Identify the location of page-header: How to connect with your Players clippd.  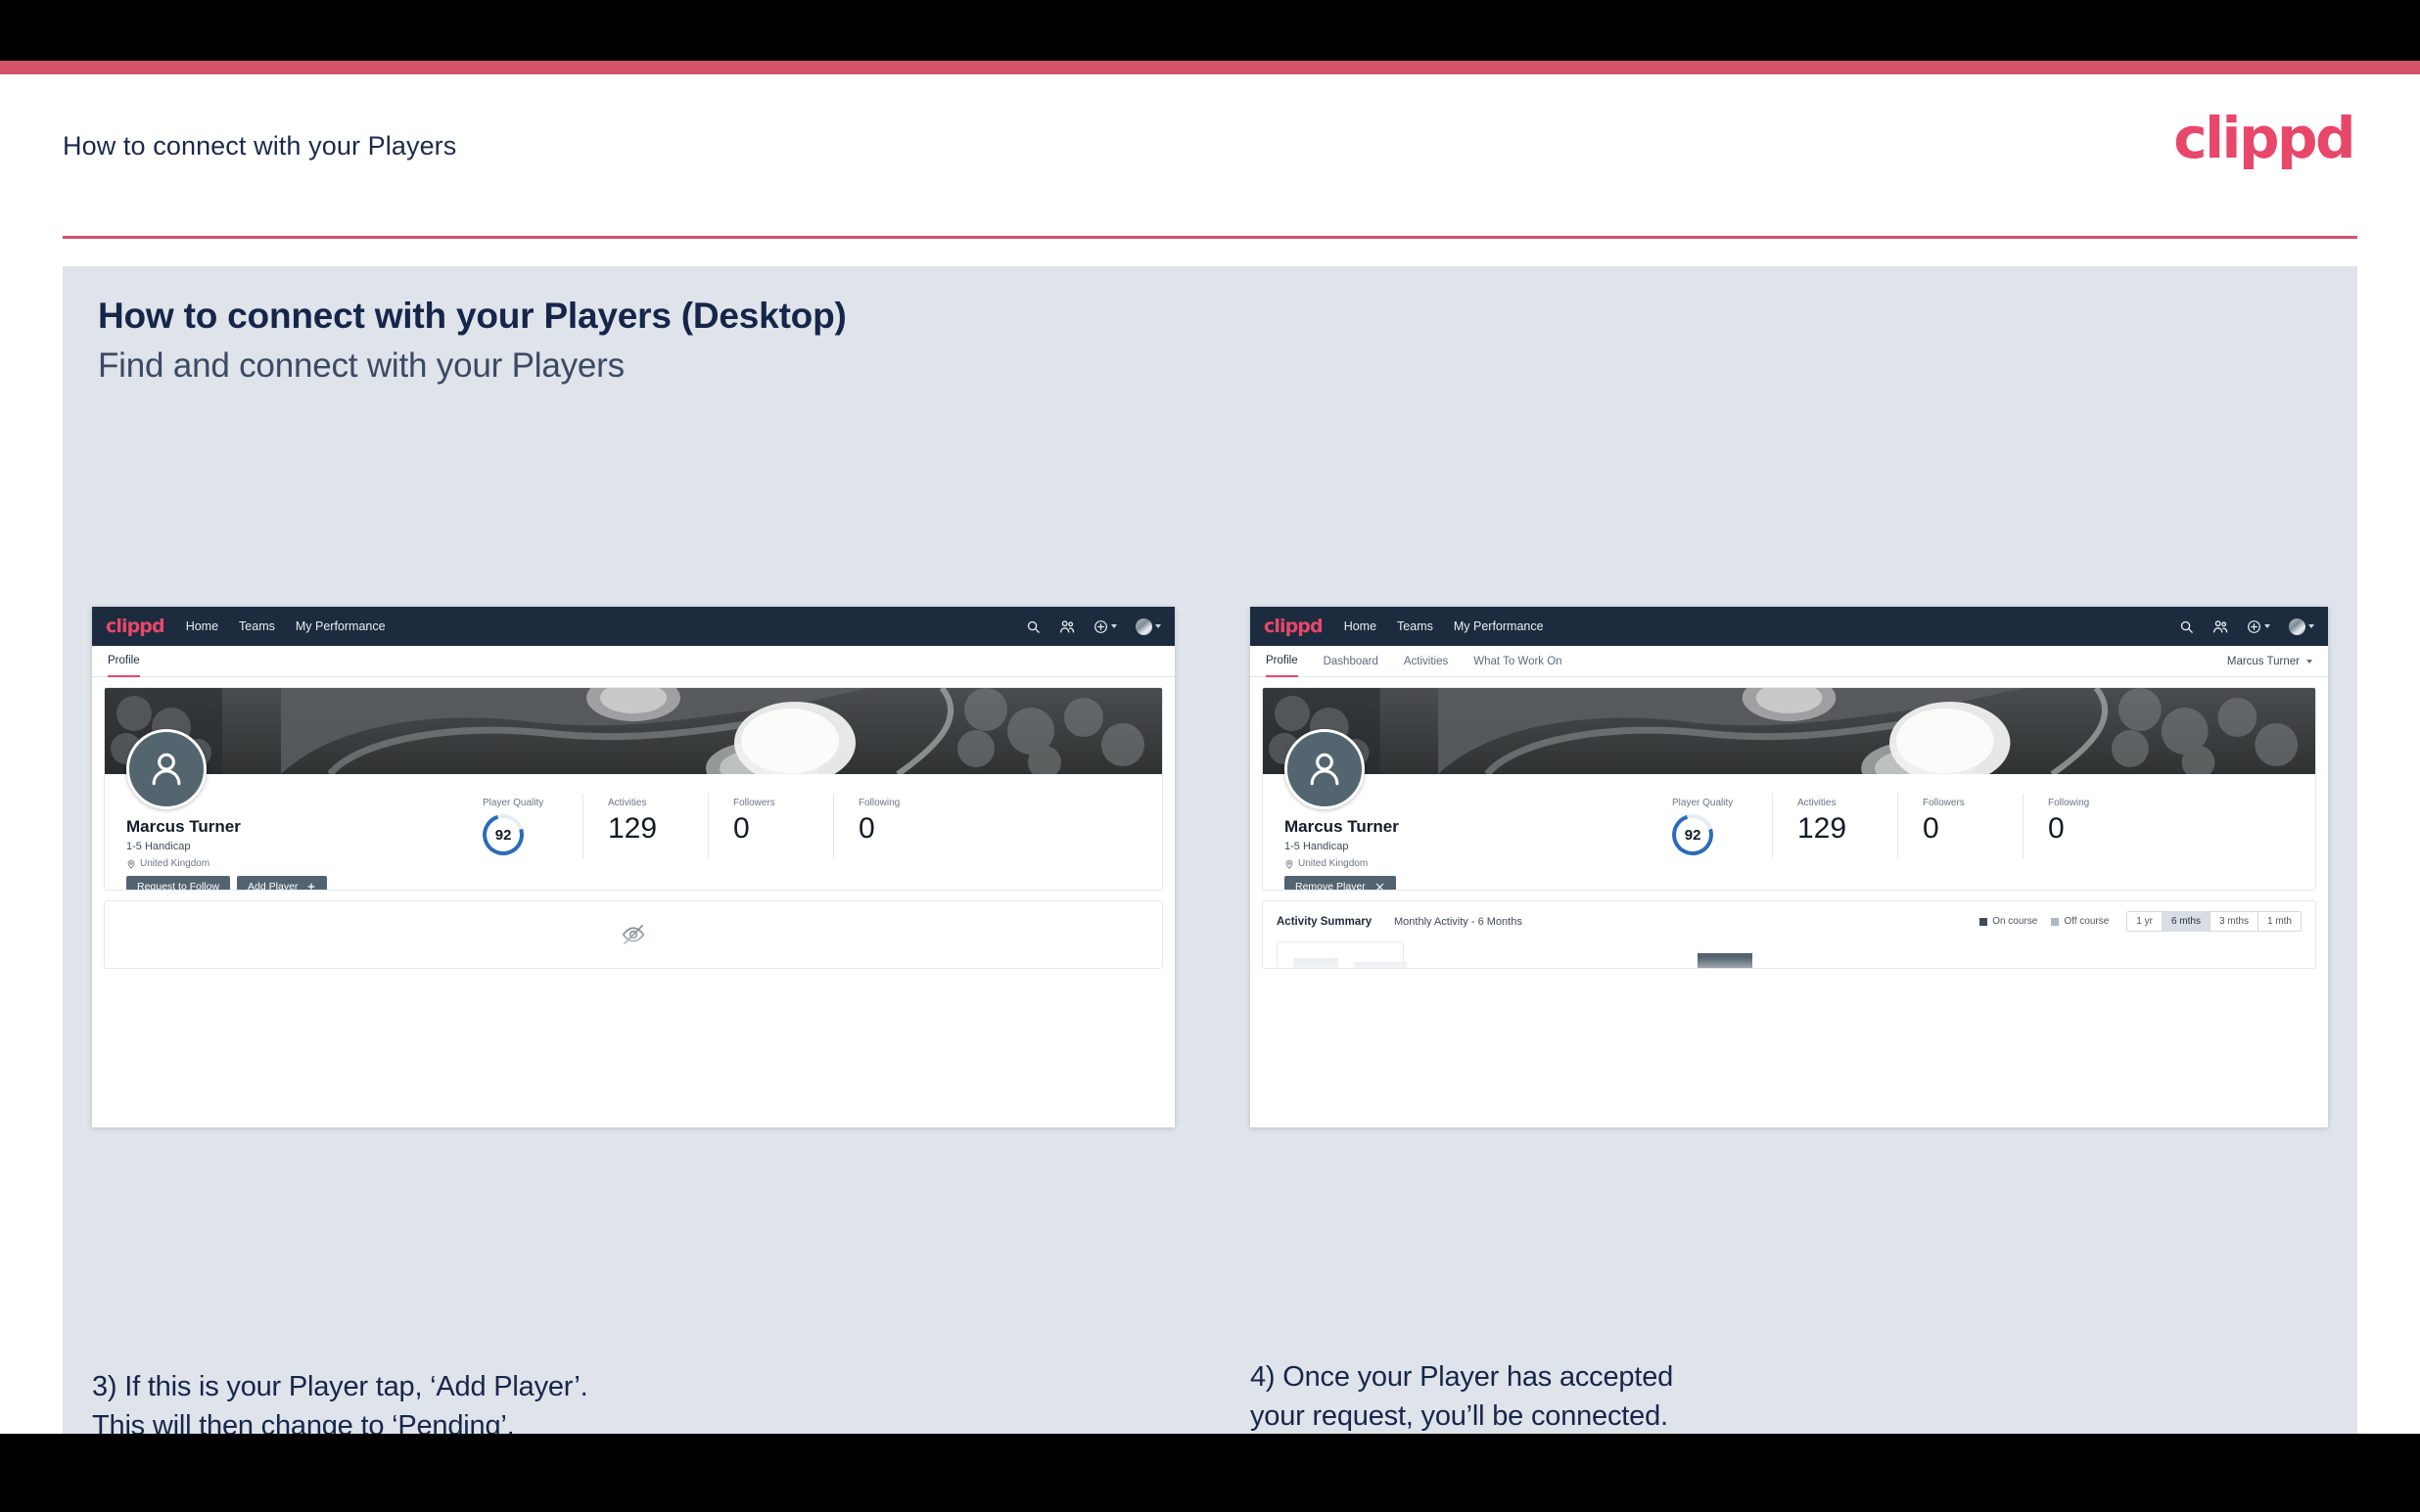
(1210, 155).